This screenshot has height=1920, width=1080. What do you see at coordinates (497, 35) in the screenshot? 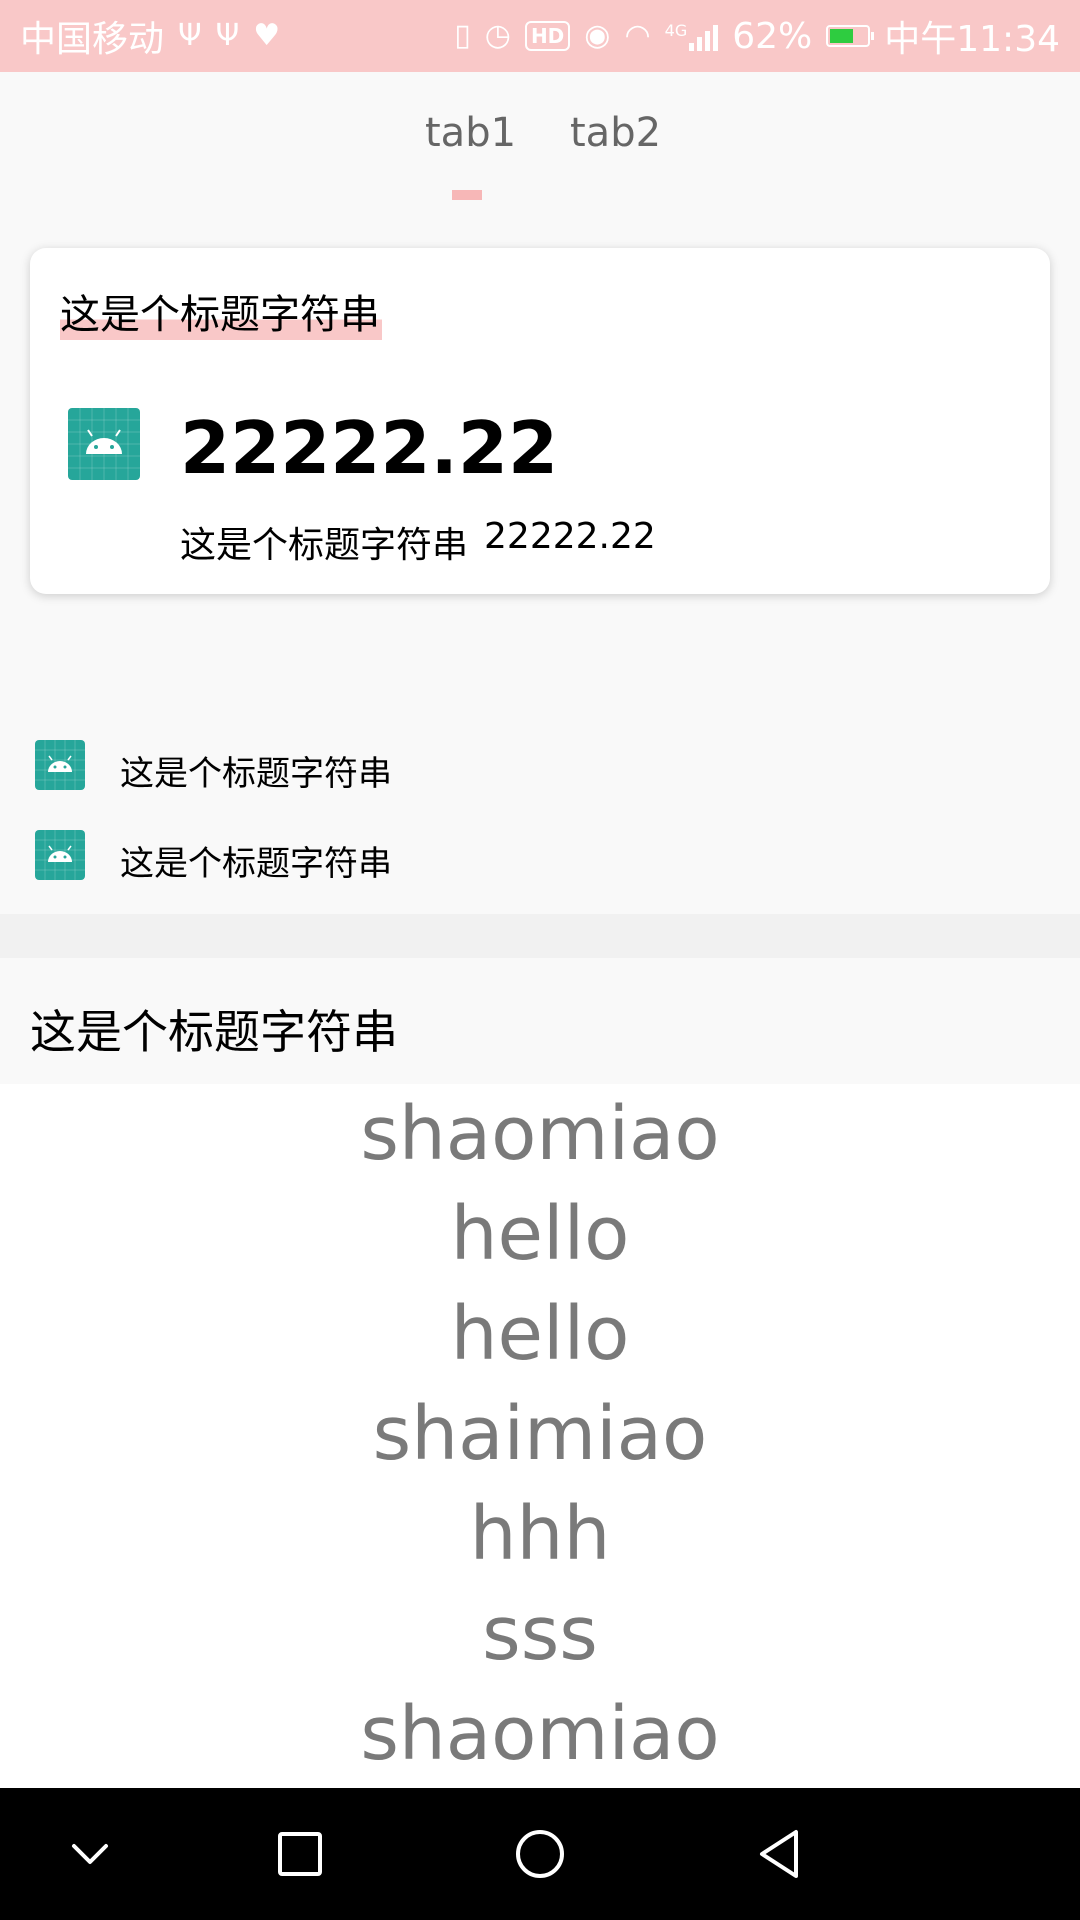
I see `alarm-icon: ◷` at bounding box center [497, 35].